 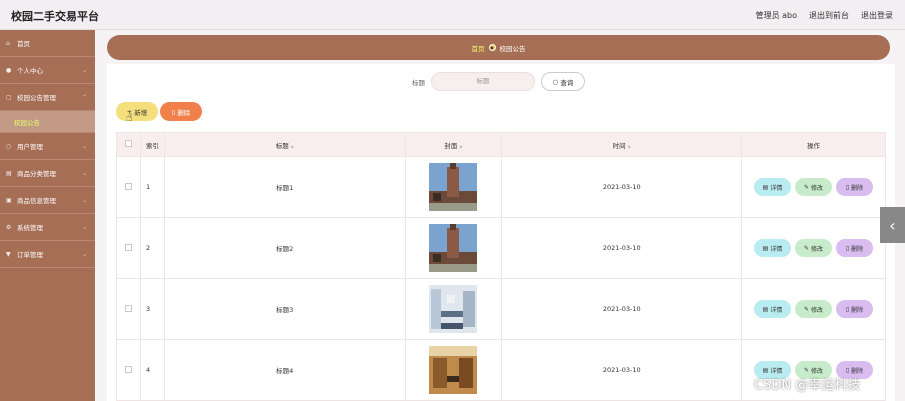 What do you see at coordinates (152, 309) in the screenshot?
I see `row-index: 3` at bounding box center [152, 309].